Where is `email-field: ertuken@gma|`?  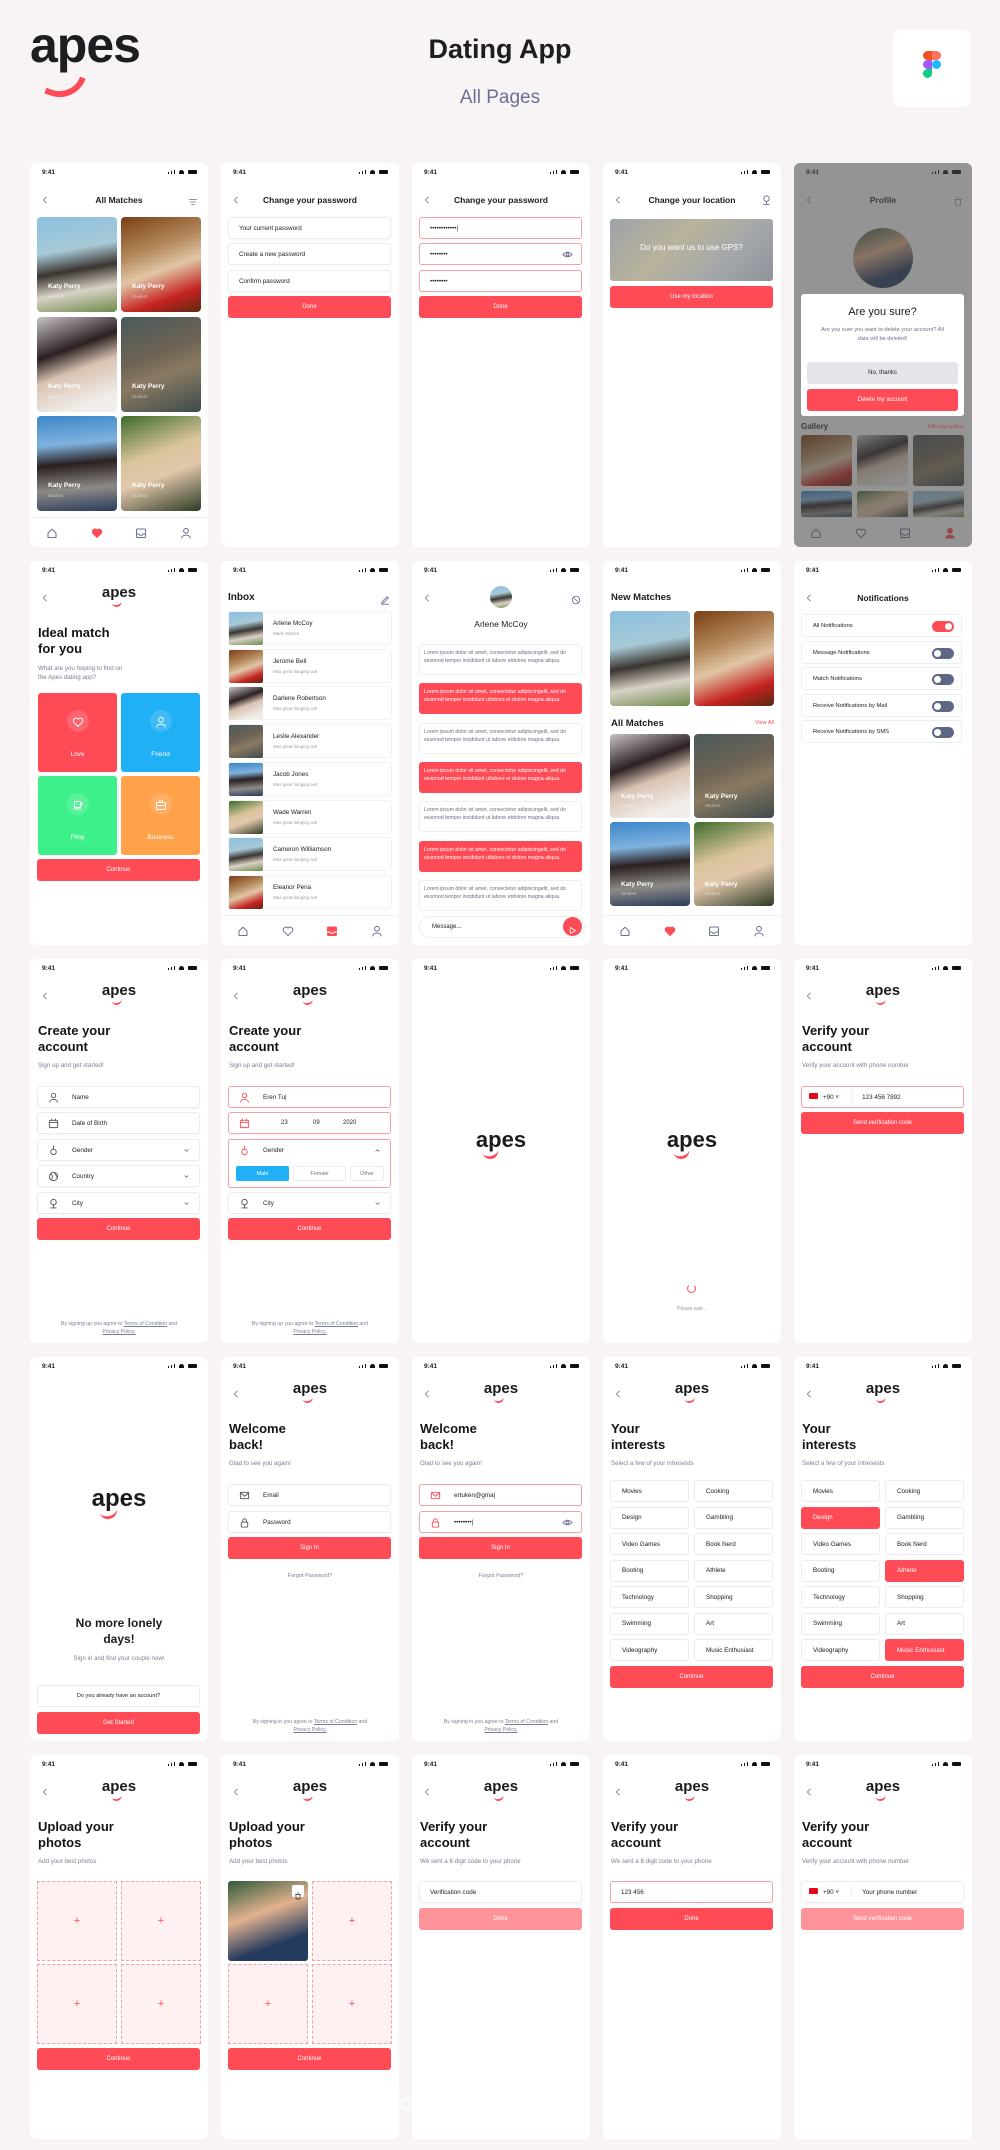
email-field: ertuken@gma| is located at coordinates (500, 1495).